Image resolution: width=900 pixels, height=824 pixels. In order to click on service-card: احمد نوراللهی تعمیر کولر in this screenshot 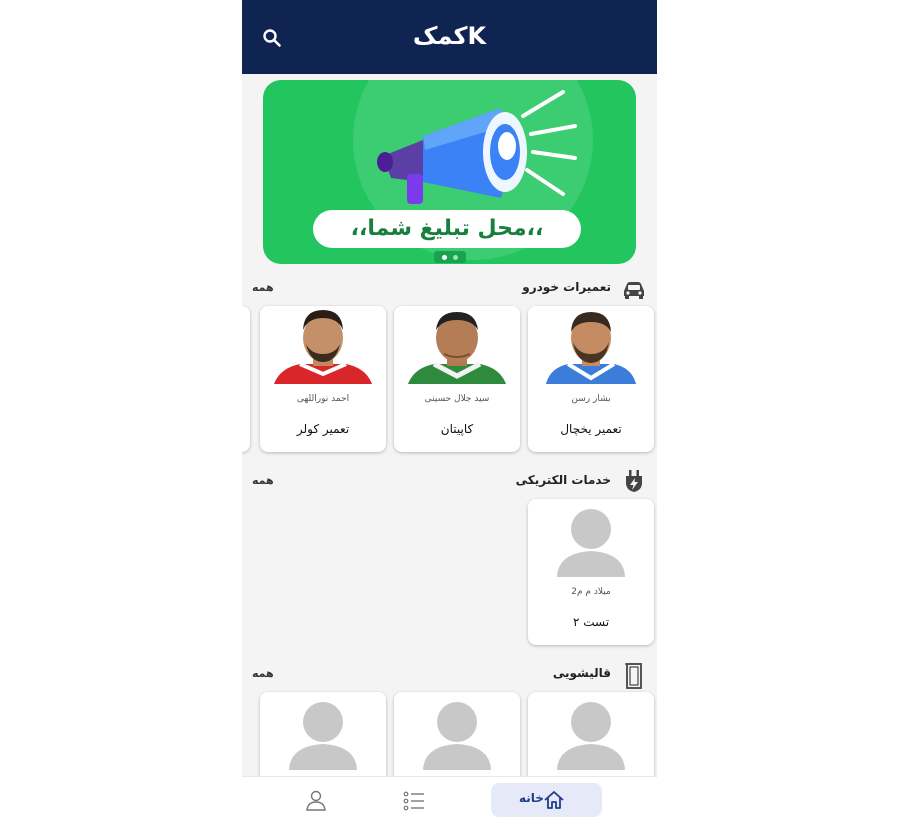, I will do `click(323, 379)`.